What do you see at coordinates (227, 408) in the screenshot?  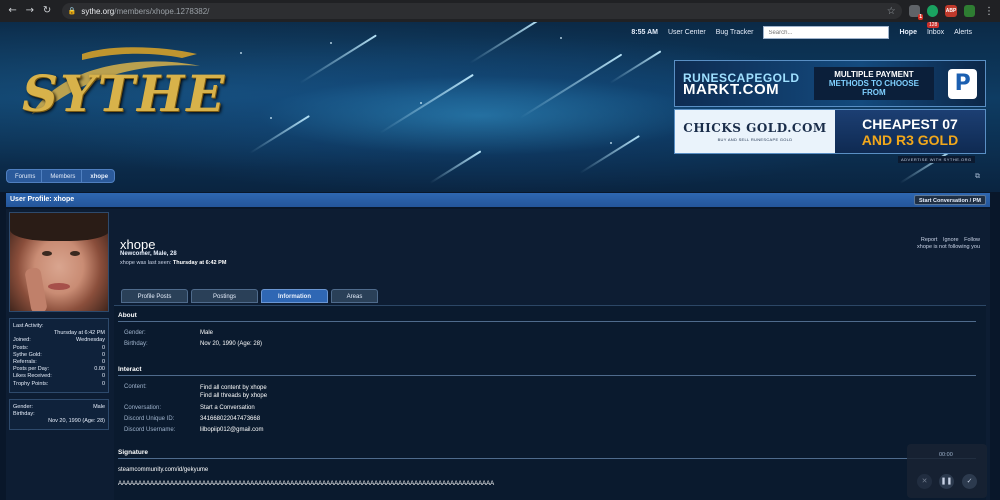 I see `start-conversation-link: Start a Conversation` at bounding box center [227, 408].